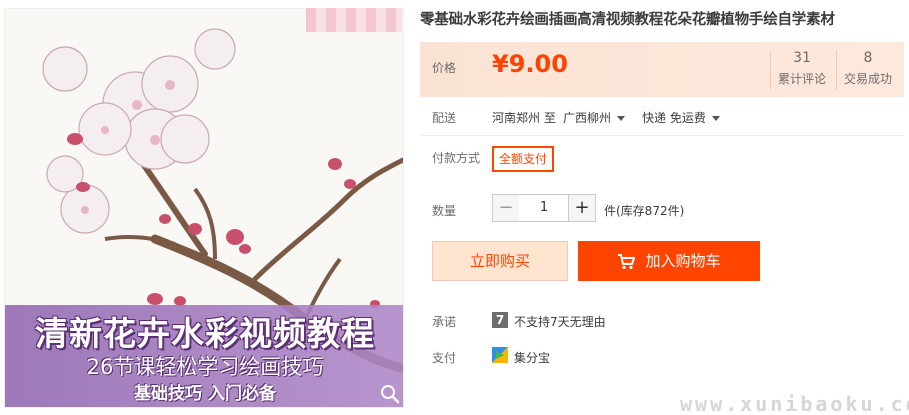 The height and width of the screenshot is (415, 909). Describe the element at coordinates (500, 355) in the screenshot. I see `jifenbao-icon` at that location.